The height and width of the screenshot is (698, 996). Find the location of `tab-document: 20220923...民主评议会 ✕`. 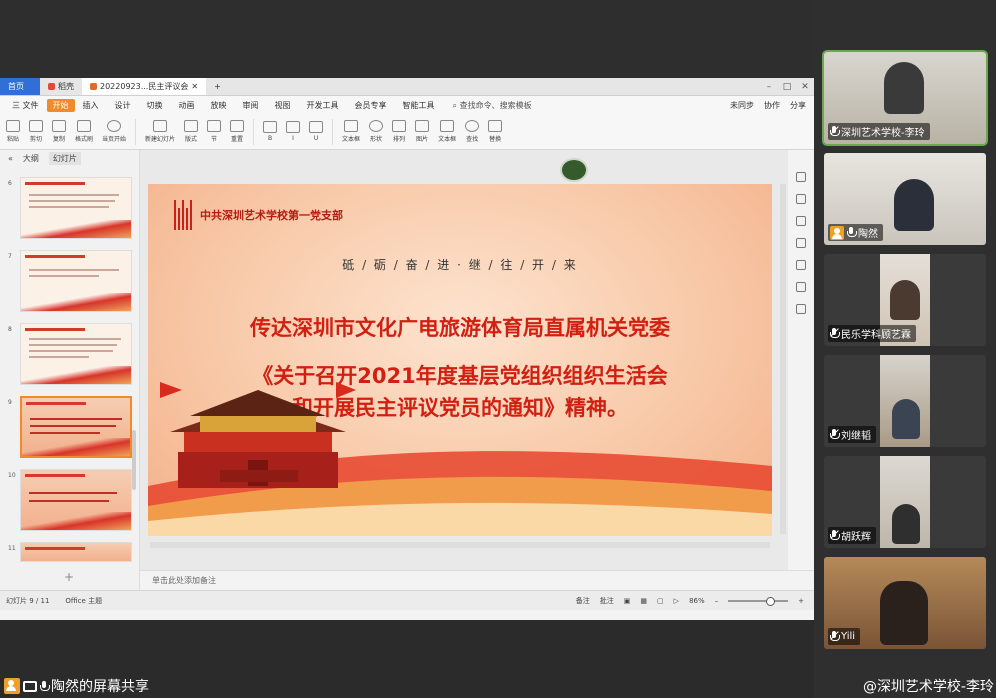

tab-document: 20220923...民主评议会 ✕ is located at coordinates (144, 86).